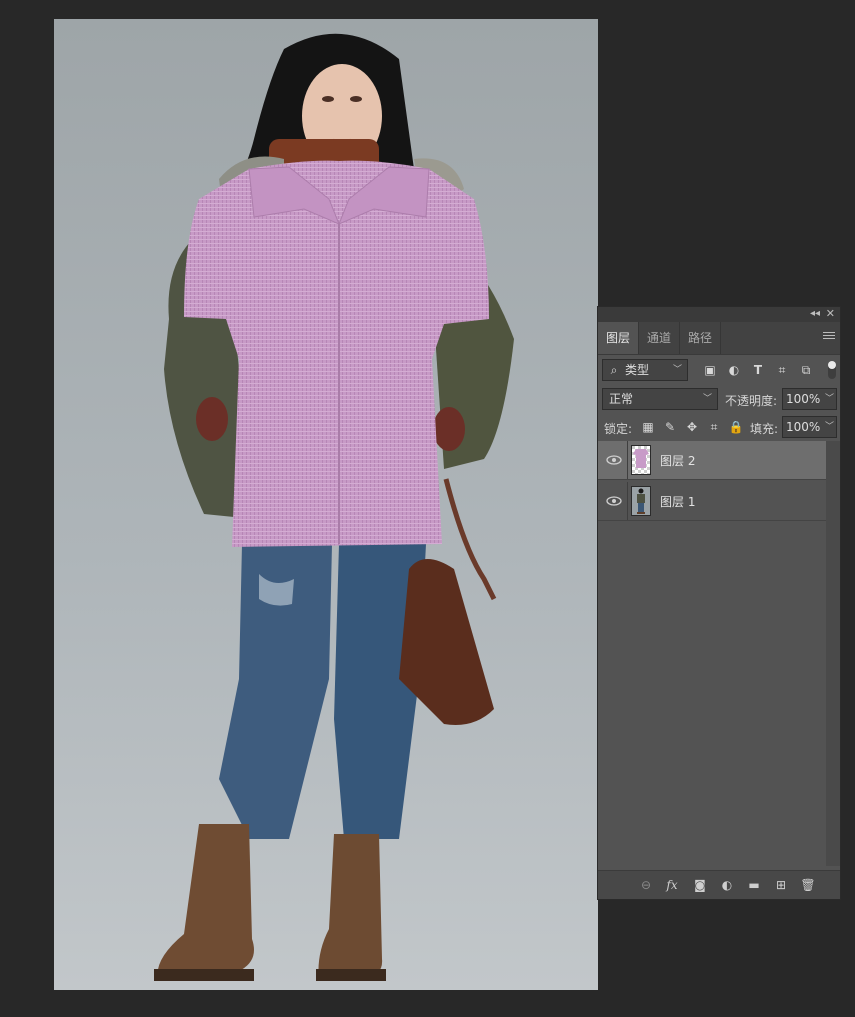 The width and height of the screenshot is (855, 1017). I want to click on close-icon: ✕, so click(830, 314).